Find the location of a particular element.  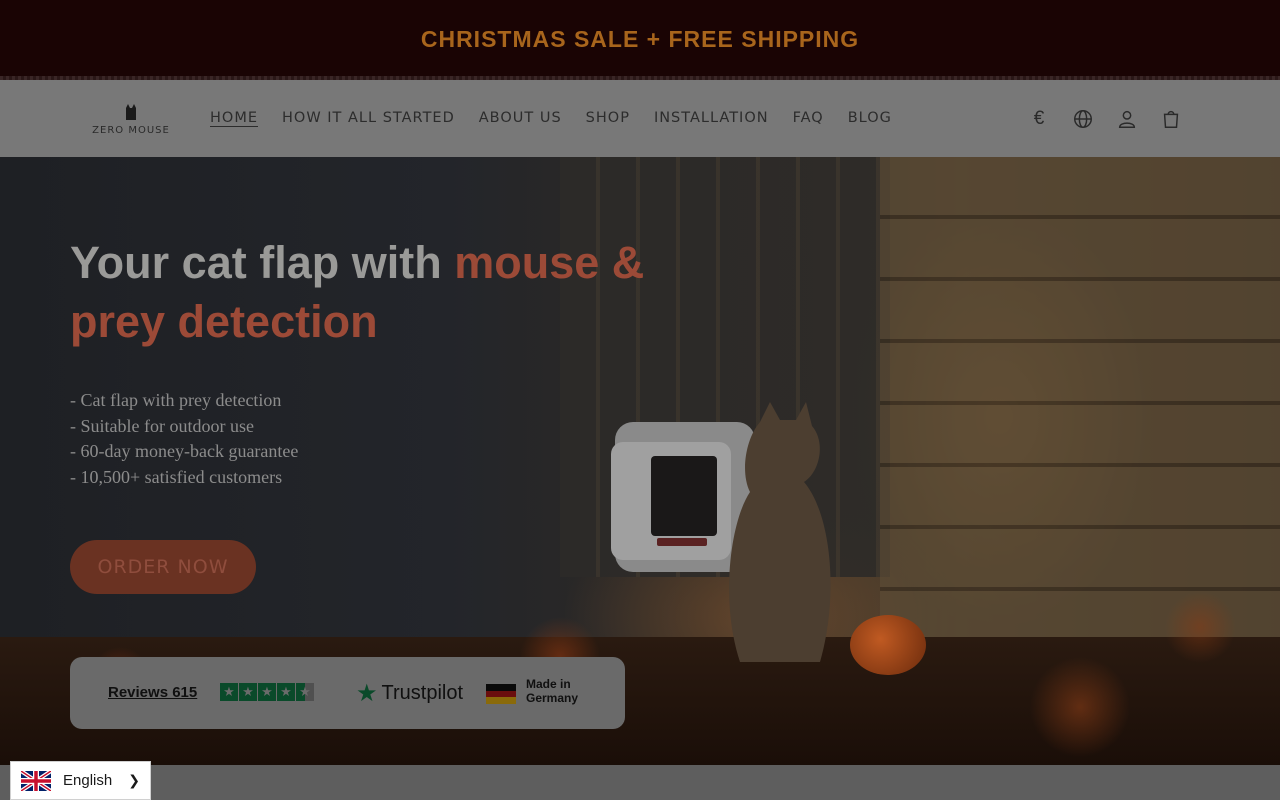

hero-title-accent-1: mouse & is located at coordinates (549, 262).